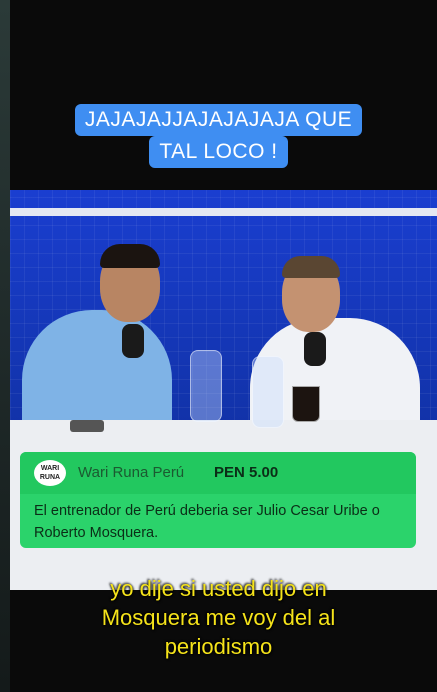 The image size is (437, 692). Describe the element at coordinates (218, 120) in the screenshot. I see `top-caption-line-1: JAJAJAJJAJAJAJAJA QUE` at that location.